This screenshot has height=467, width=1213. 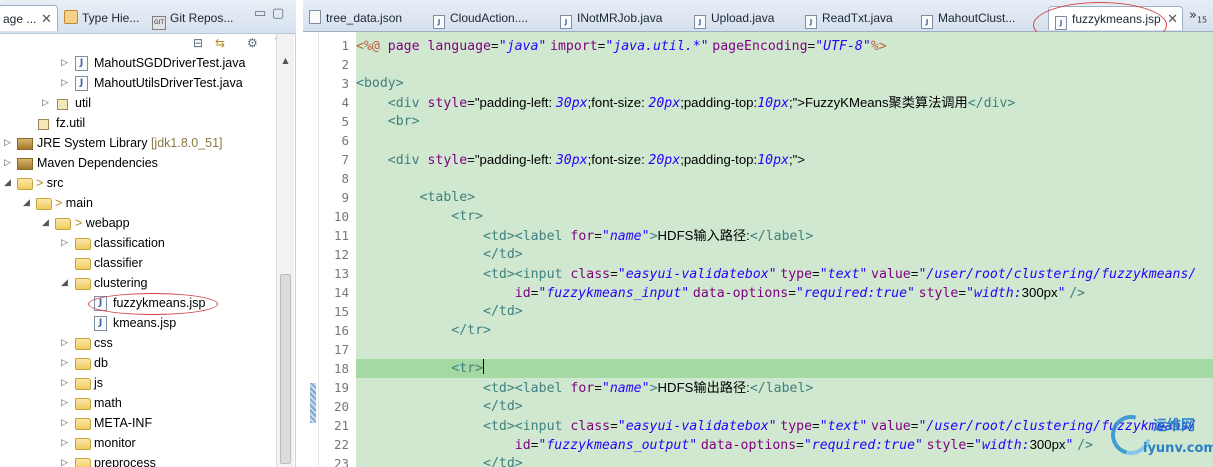 I want to click on maximize-icon: ▢, so click(x=278, y=13).